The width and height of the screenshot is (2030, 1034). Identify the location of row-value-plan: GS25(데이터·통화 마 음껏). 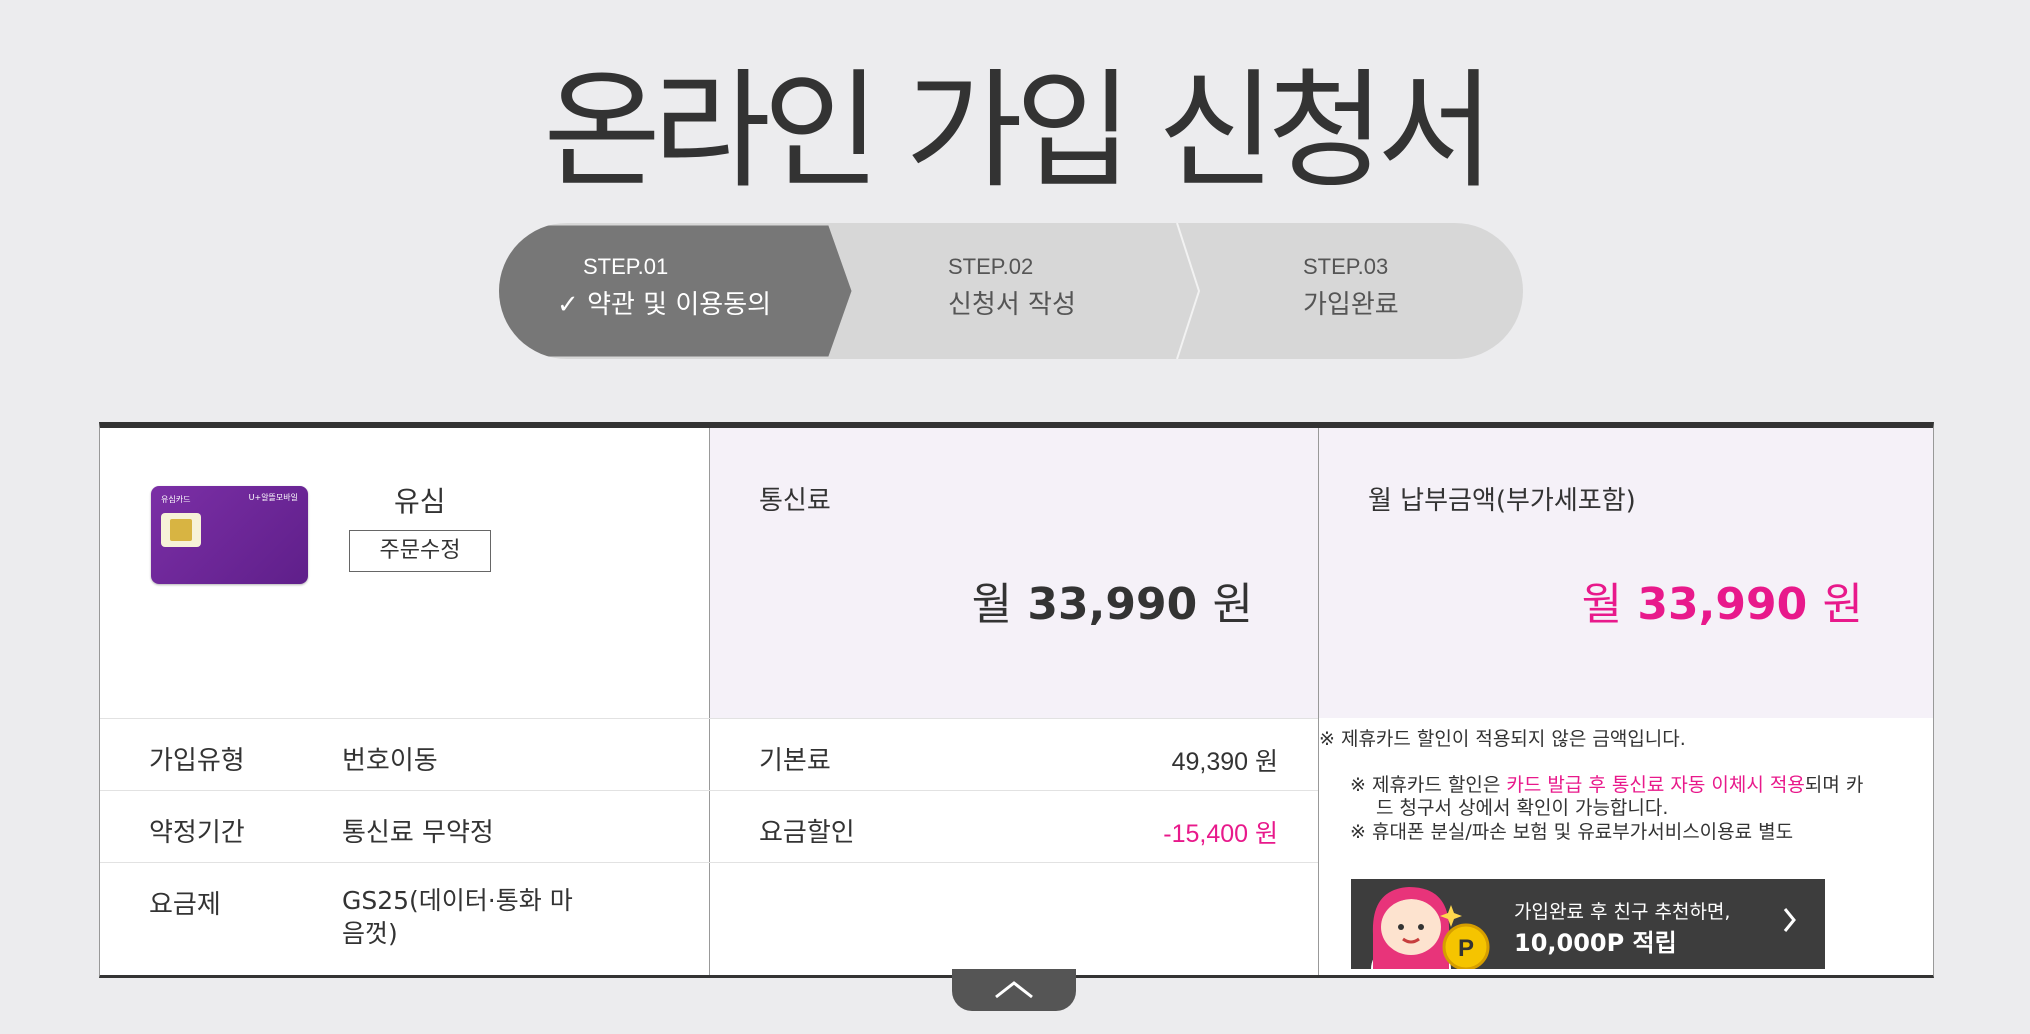
(457, 917).